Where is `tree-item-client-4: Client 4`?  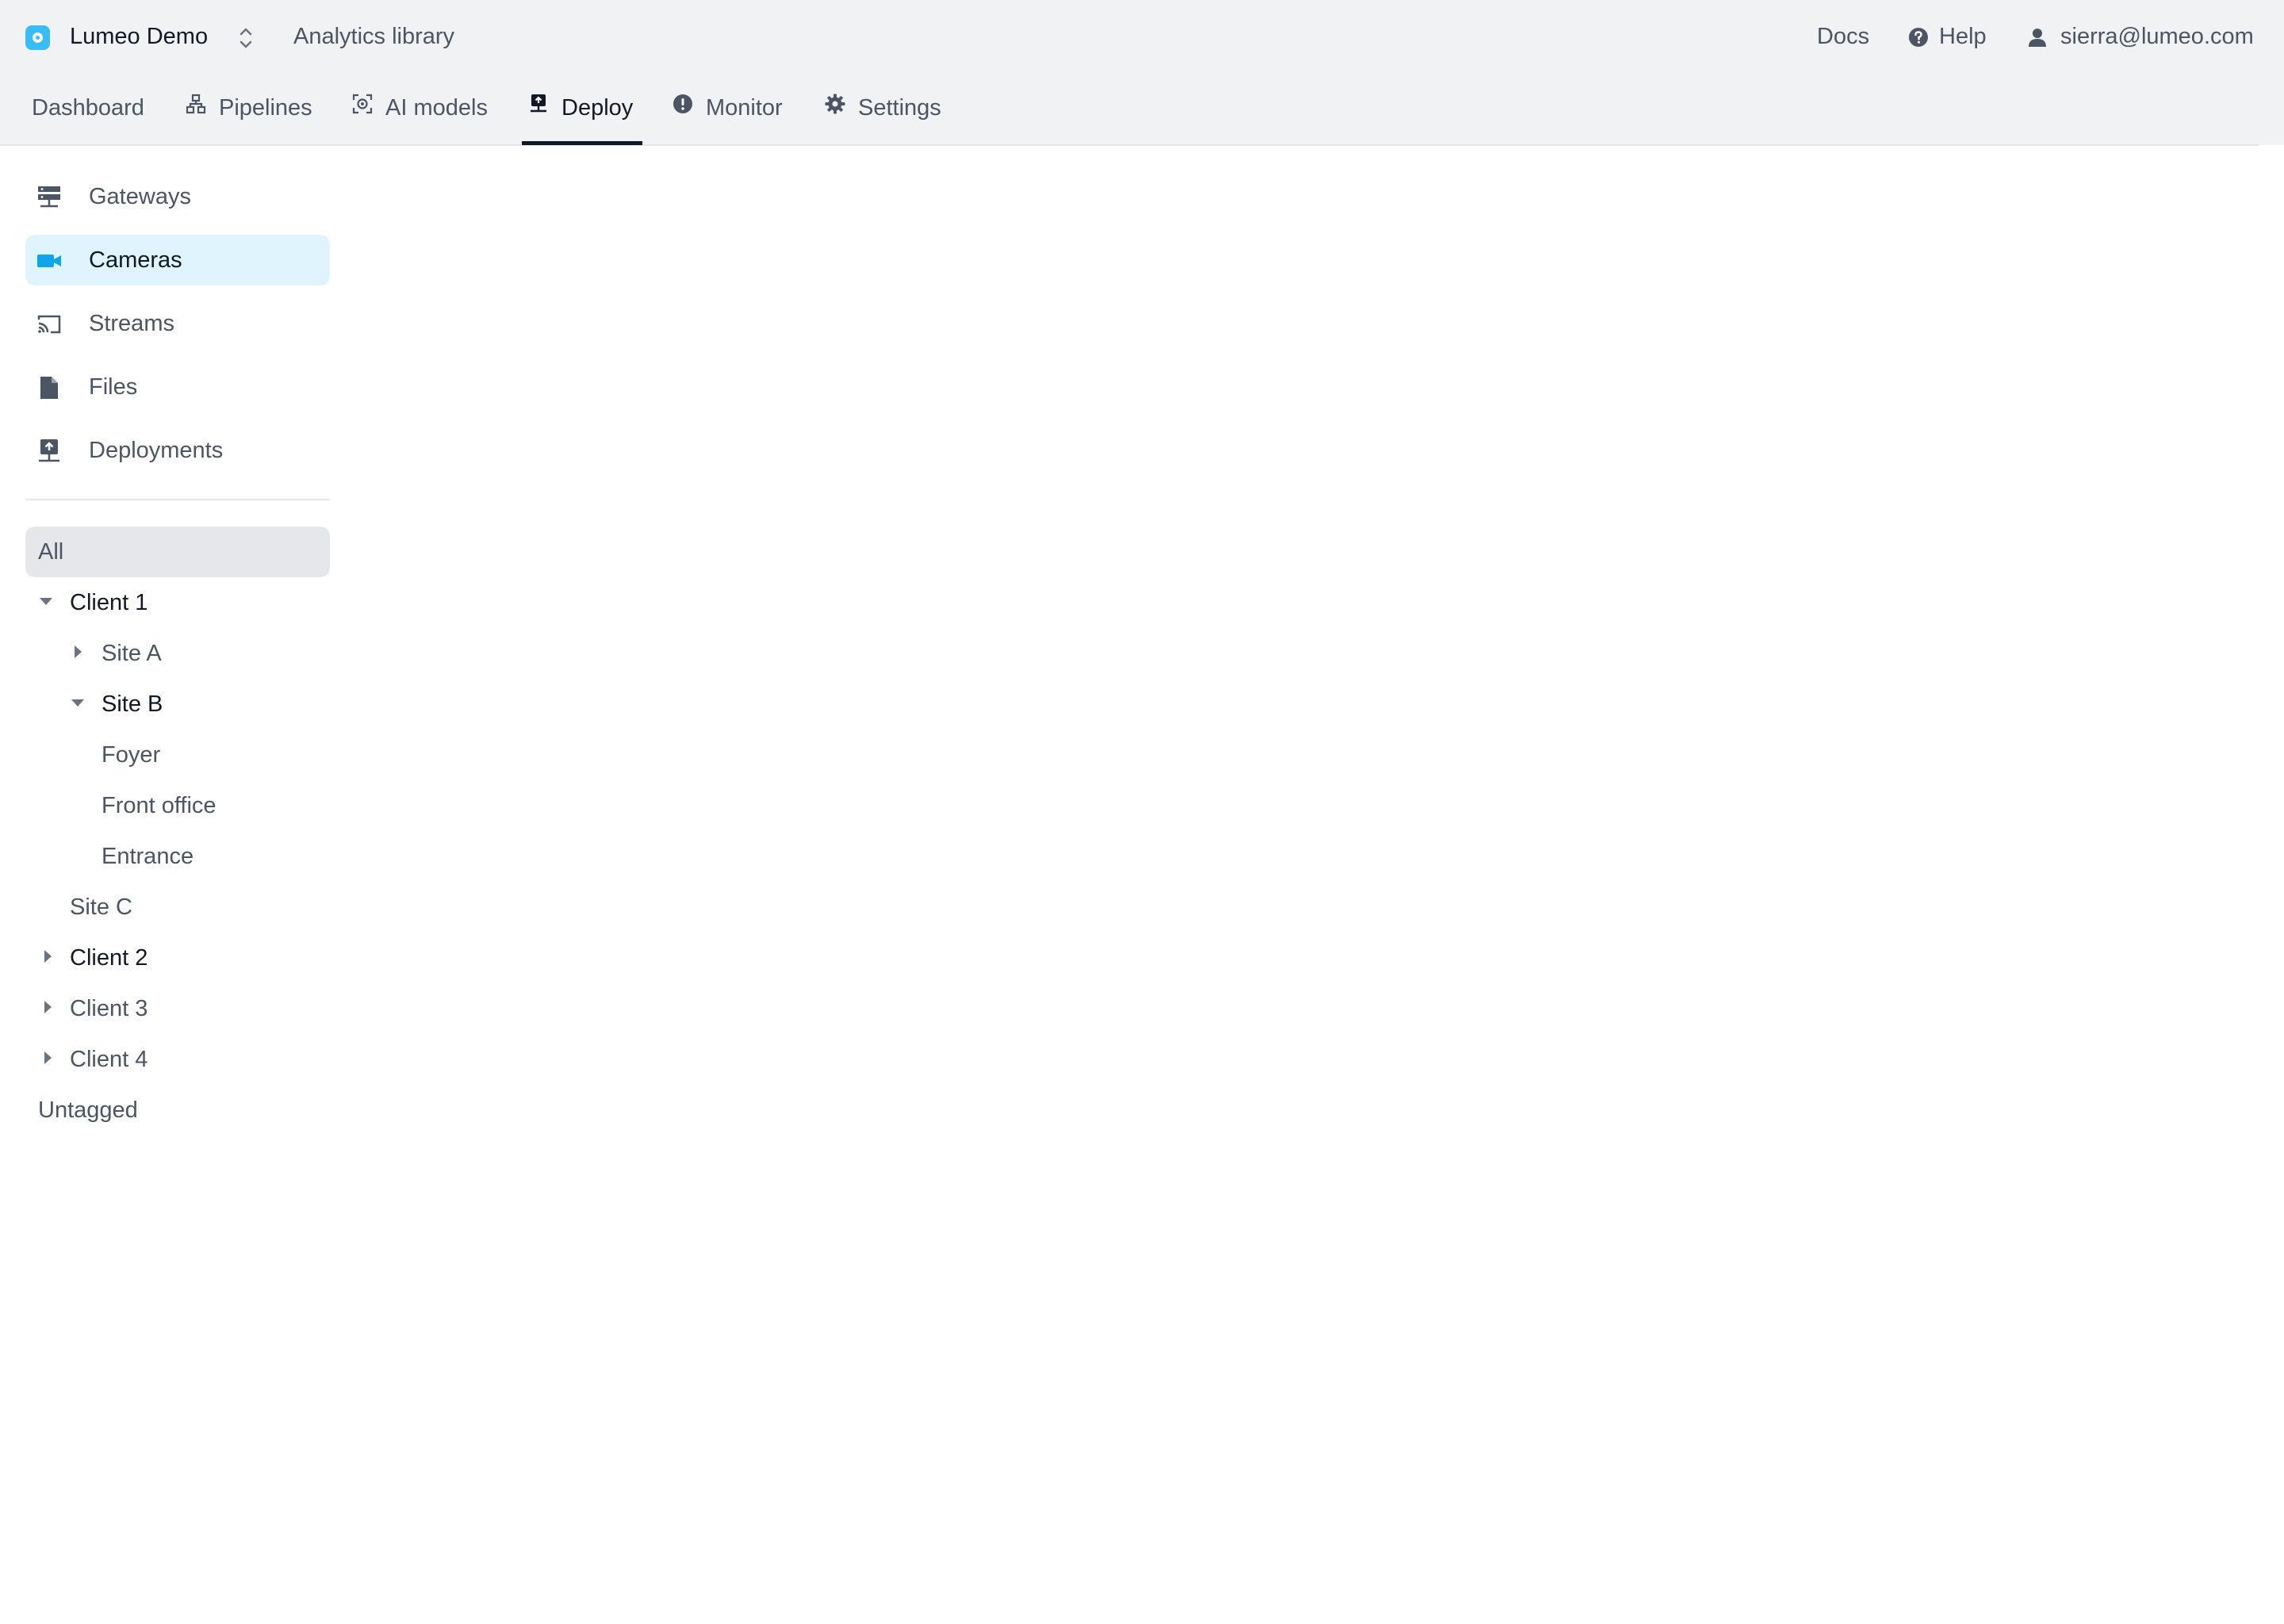
tree-item-client-4: Client 4 is located at coordinates (177, 1058).